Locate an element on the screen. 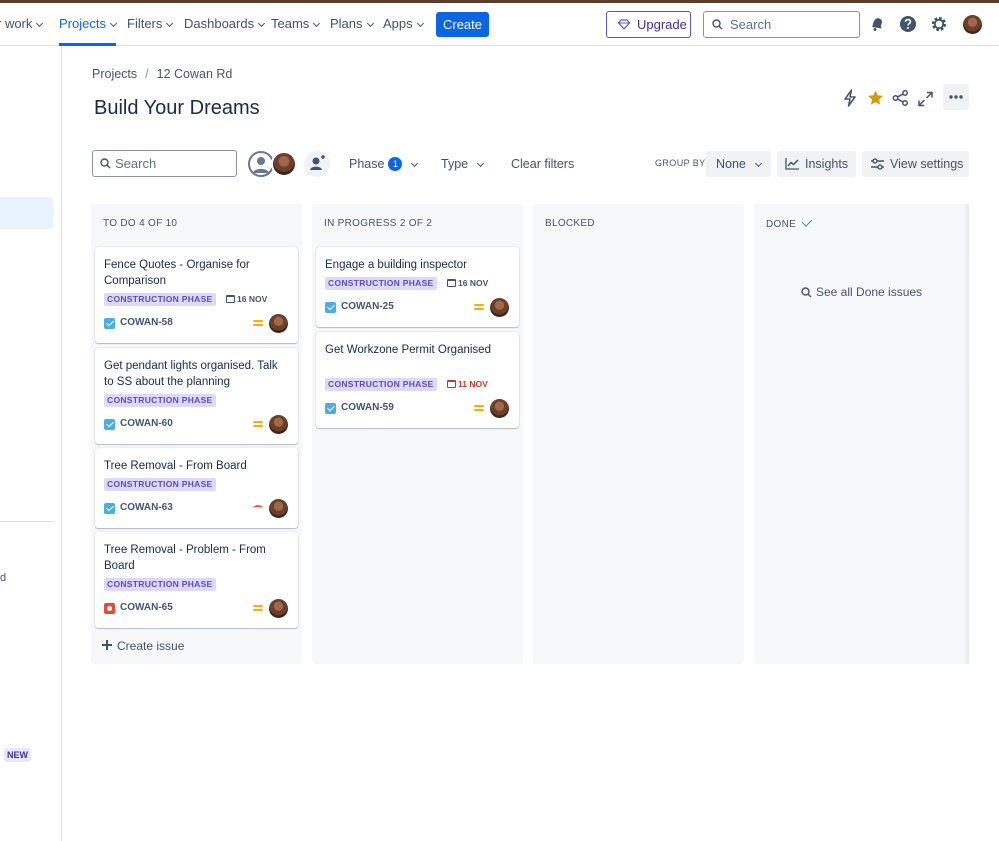  project-sidebar: d NEW is located at coordinates (31, 443).